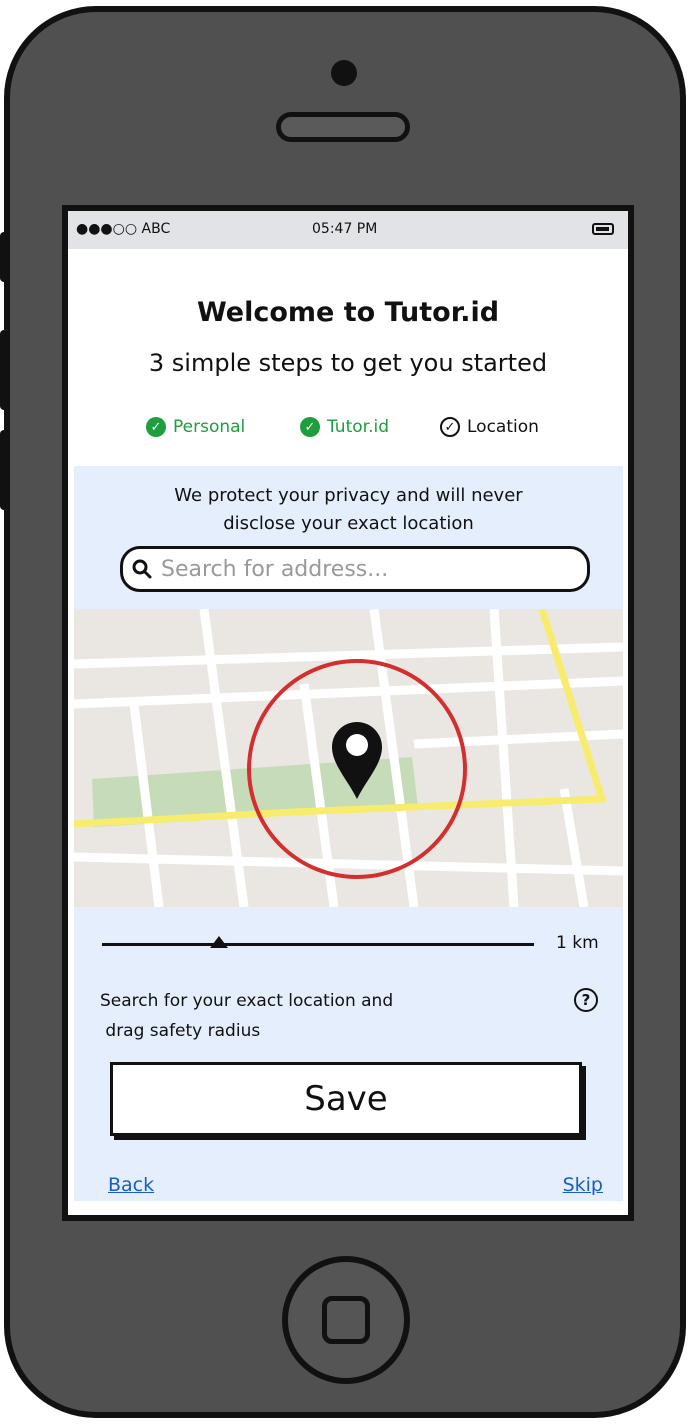  I want to click on step-personal: ✓ Personal, so click(195, 427).